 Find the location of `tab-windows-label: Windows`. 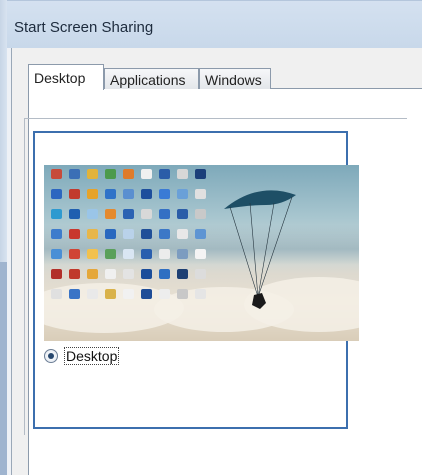

tab-windows-label: Windows is located at coordinates (233, 80).